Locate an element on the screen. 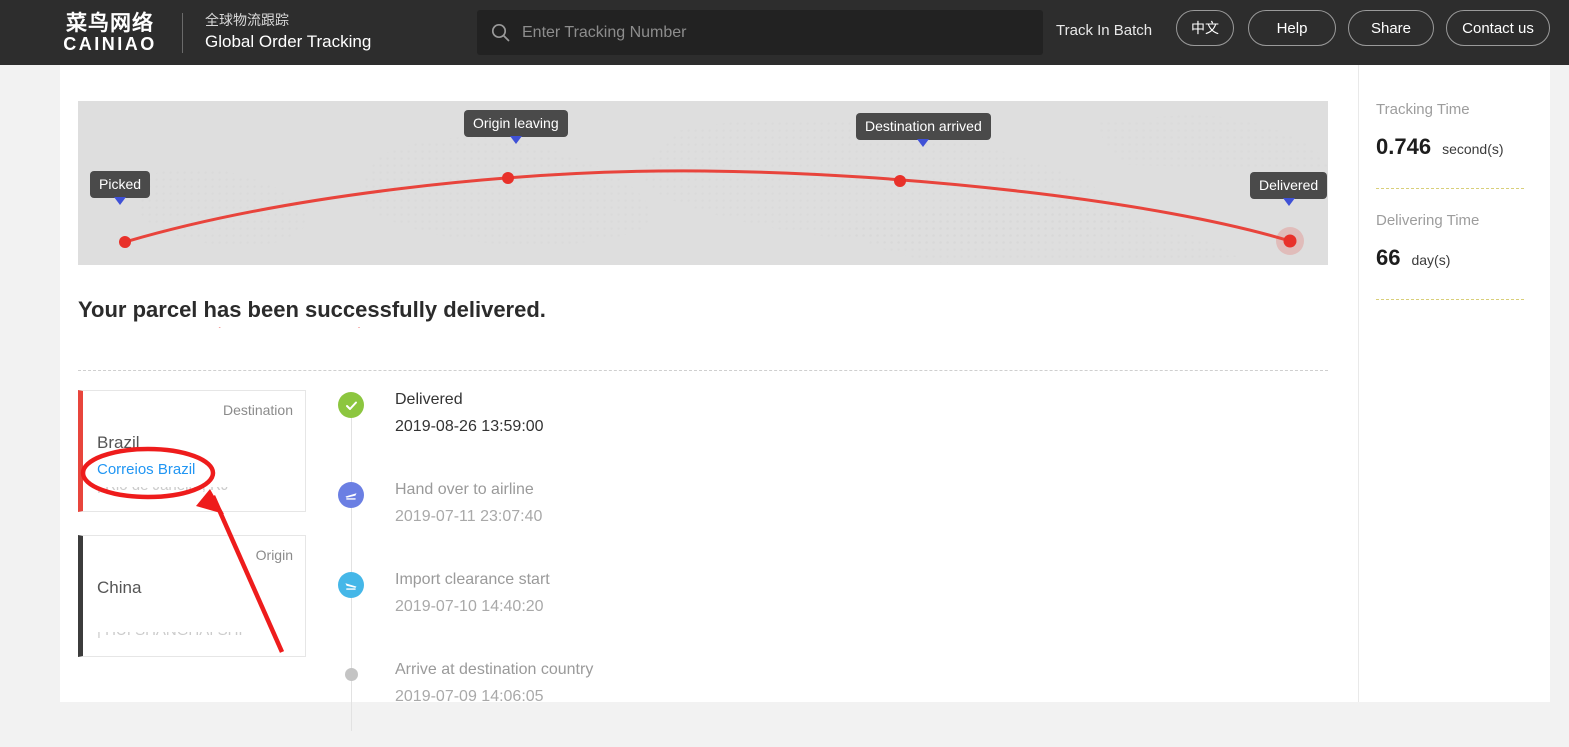 Image resolution: width=1569 pixels, height=747 pixels. tracking-time-block: Tracking Time 0.746 second(s) is located at coordinates (1450, 145).